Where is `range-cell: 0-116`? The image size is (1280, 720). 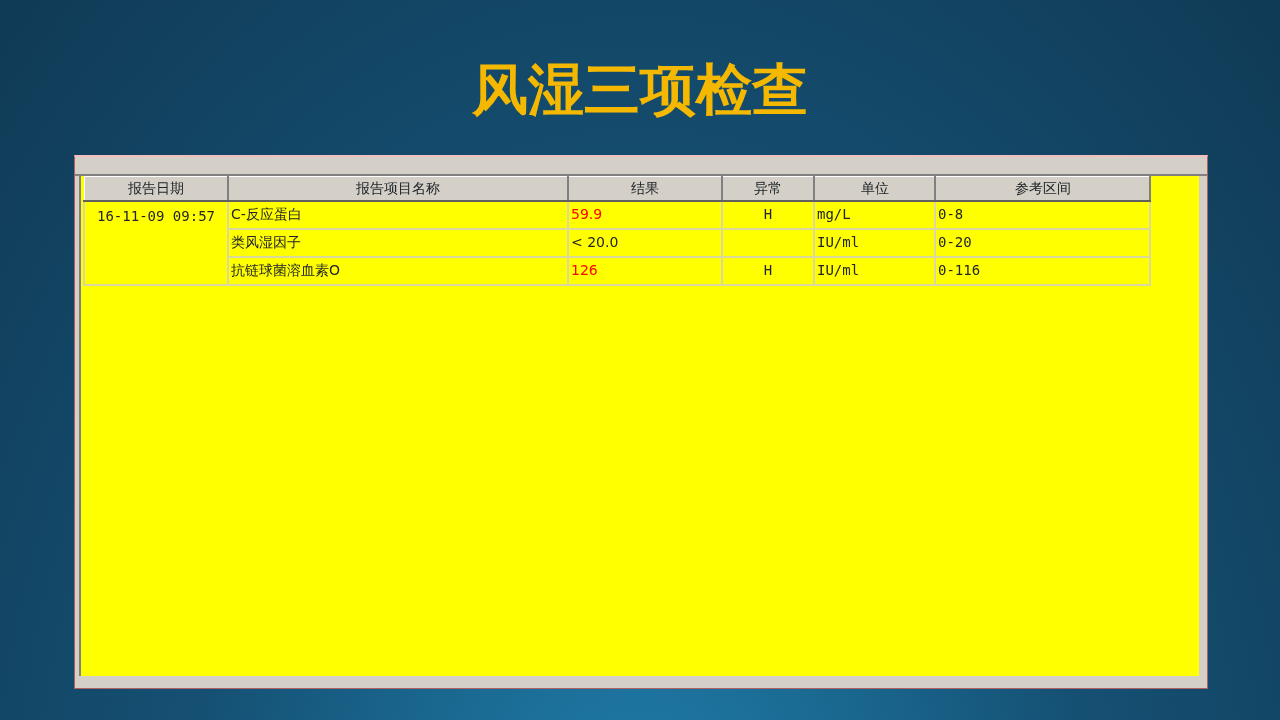 range-cell: 0-116 is located at coordinates (959, 270).